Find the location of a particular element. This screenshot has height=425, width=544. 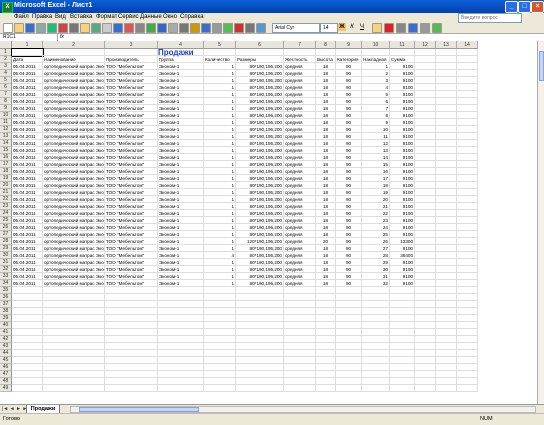

cell: 9100 is located at coordinates (402, 269).